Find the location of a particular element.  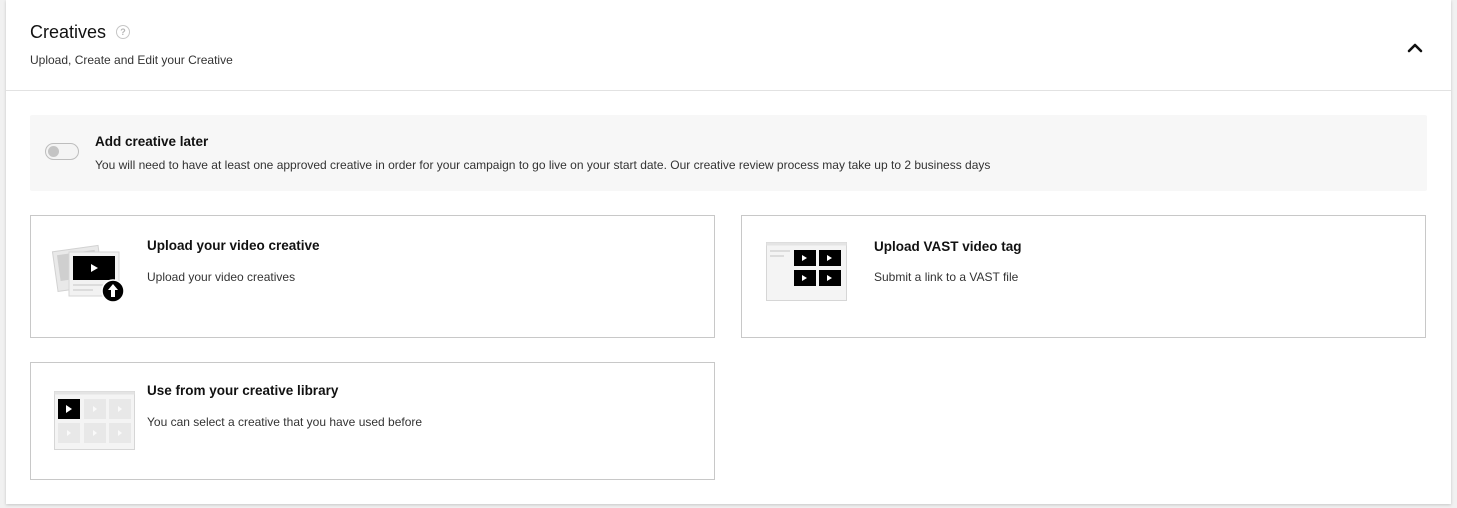

creative-library-title: Use from your creative library is located at coordinates (243, 390).